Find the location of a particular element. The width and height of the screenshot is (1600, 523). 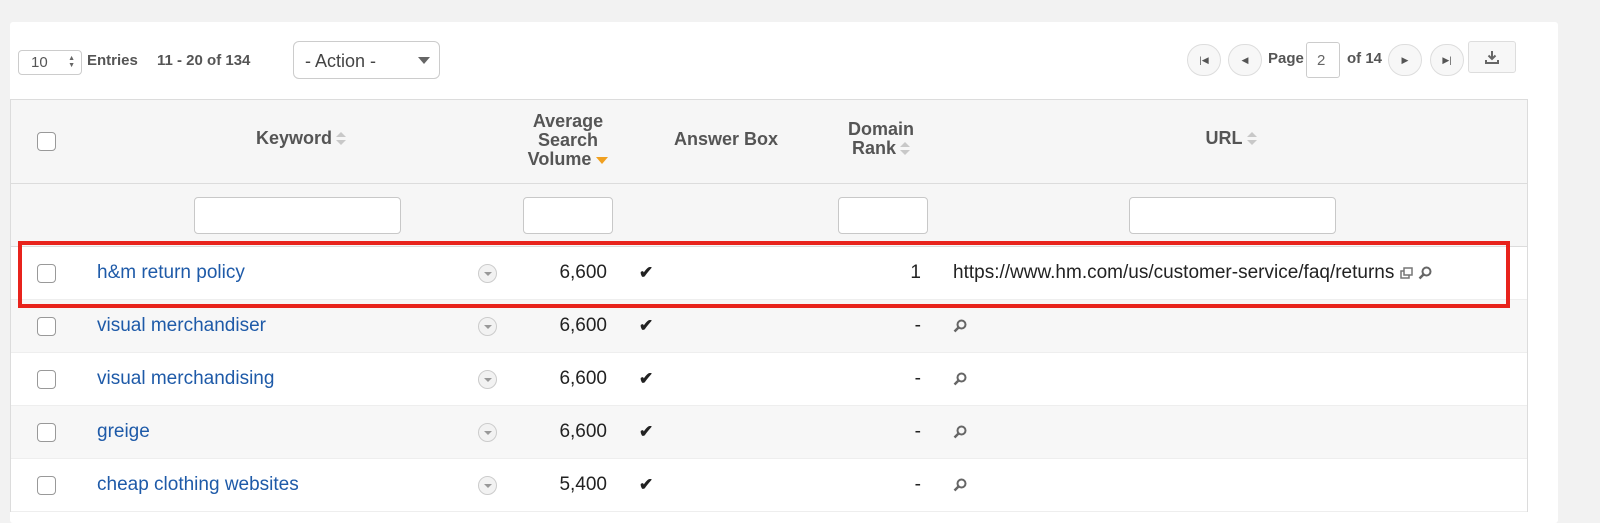

previous-page-icon: ◀ is located at coordinates (1245, 60).